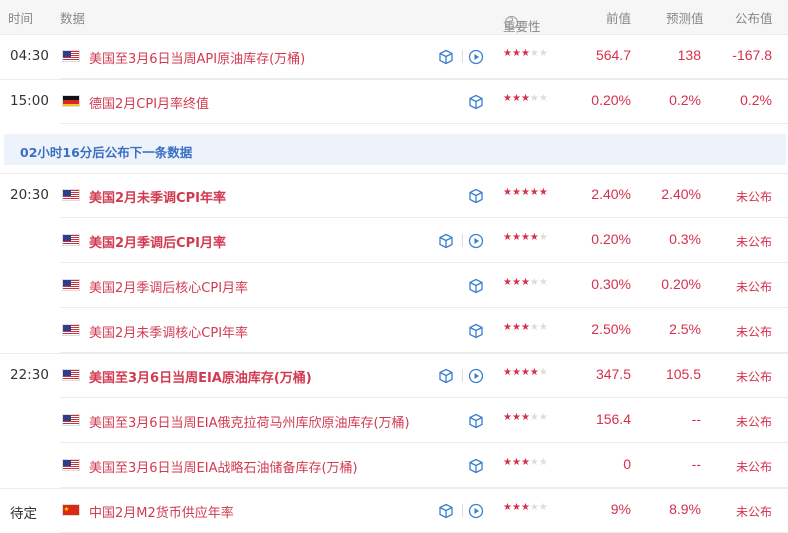  I want to click on event-name: 美国2月季调后核心CPI月率, so click(168, 286).